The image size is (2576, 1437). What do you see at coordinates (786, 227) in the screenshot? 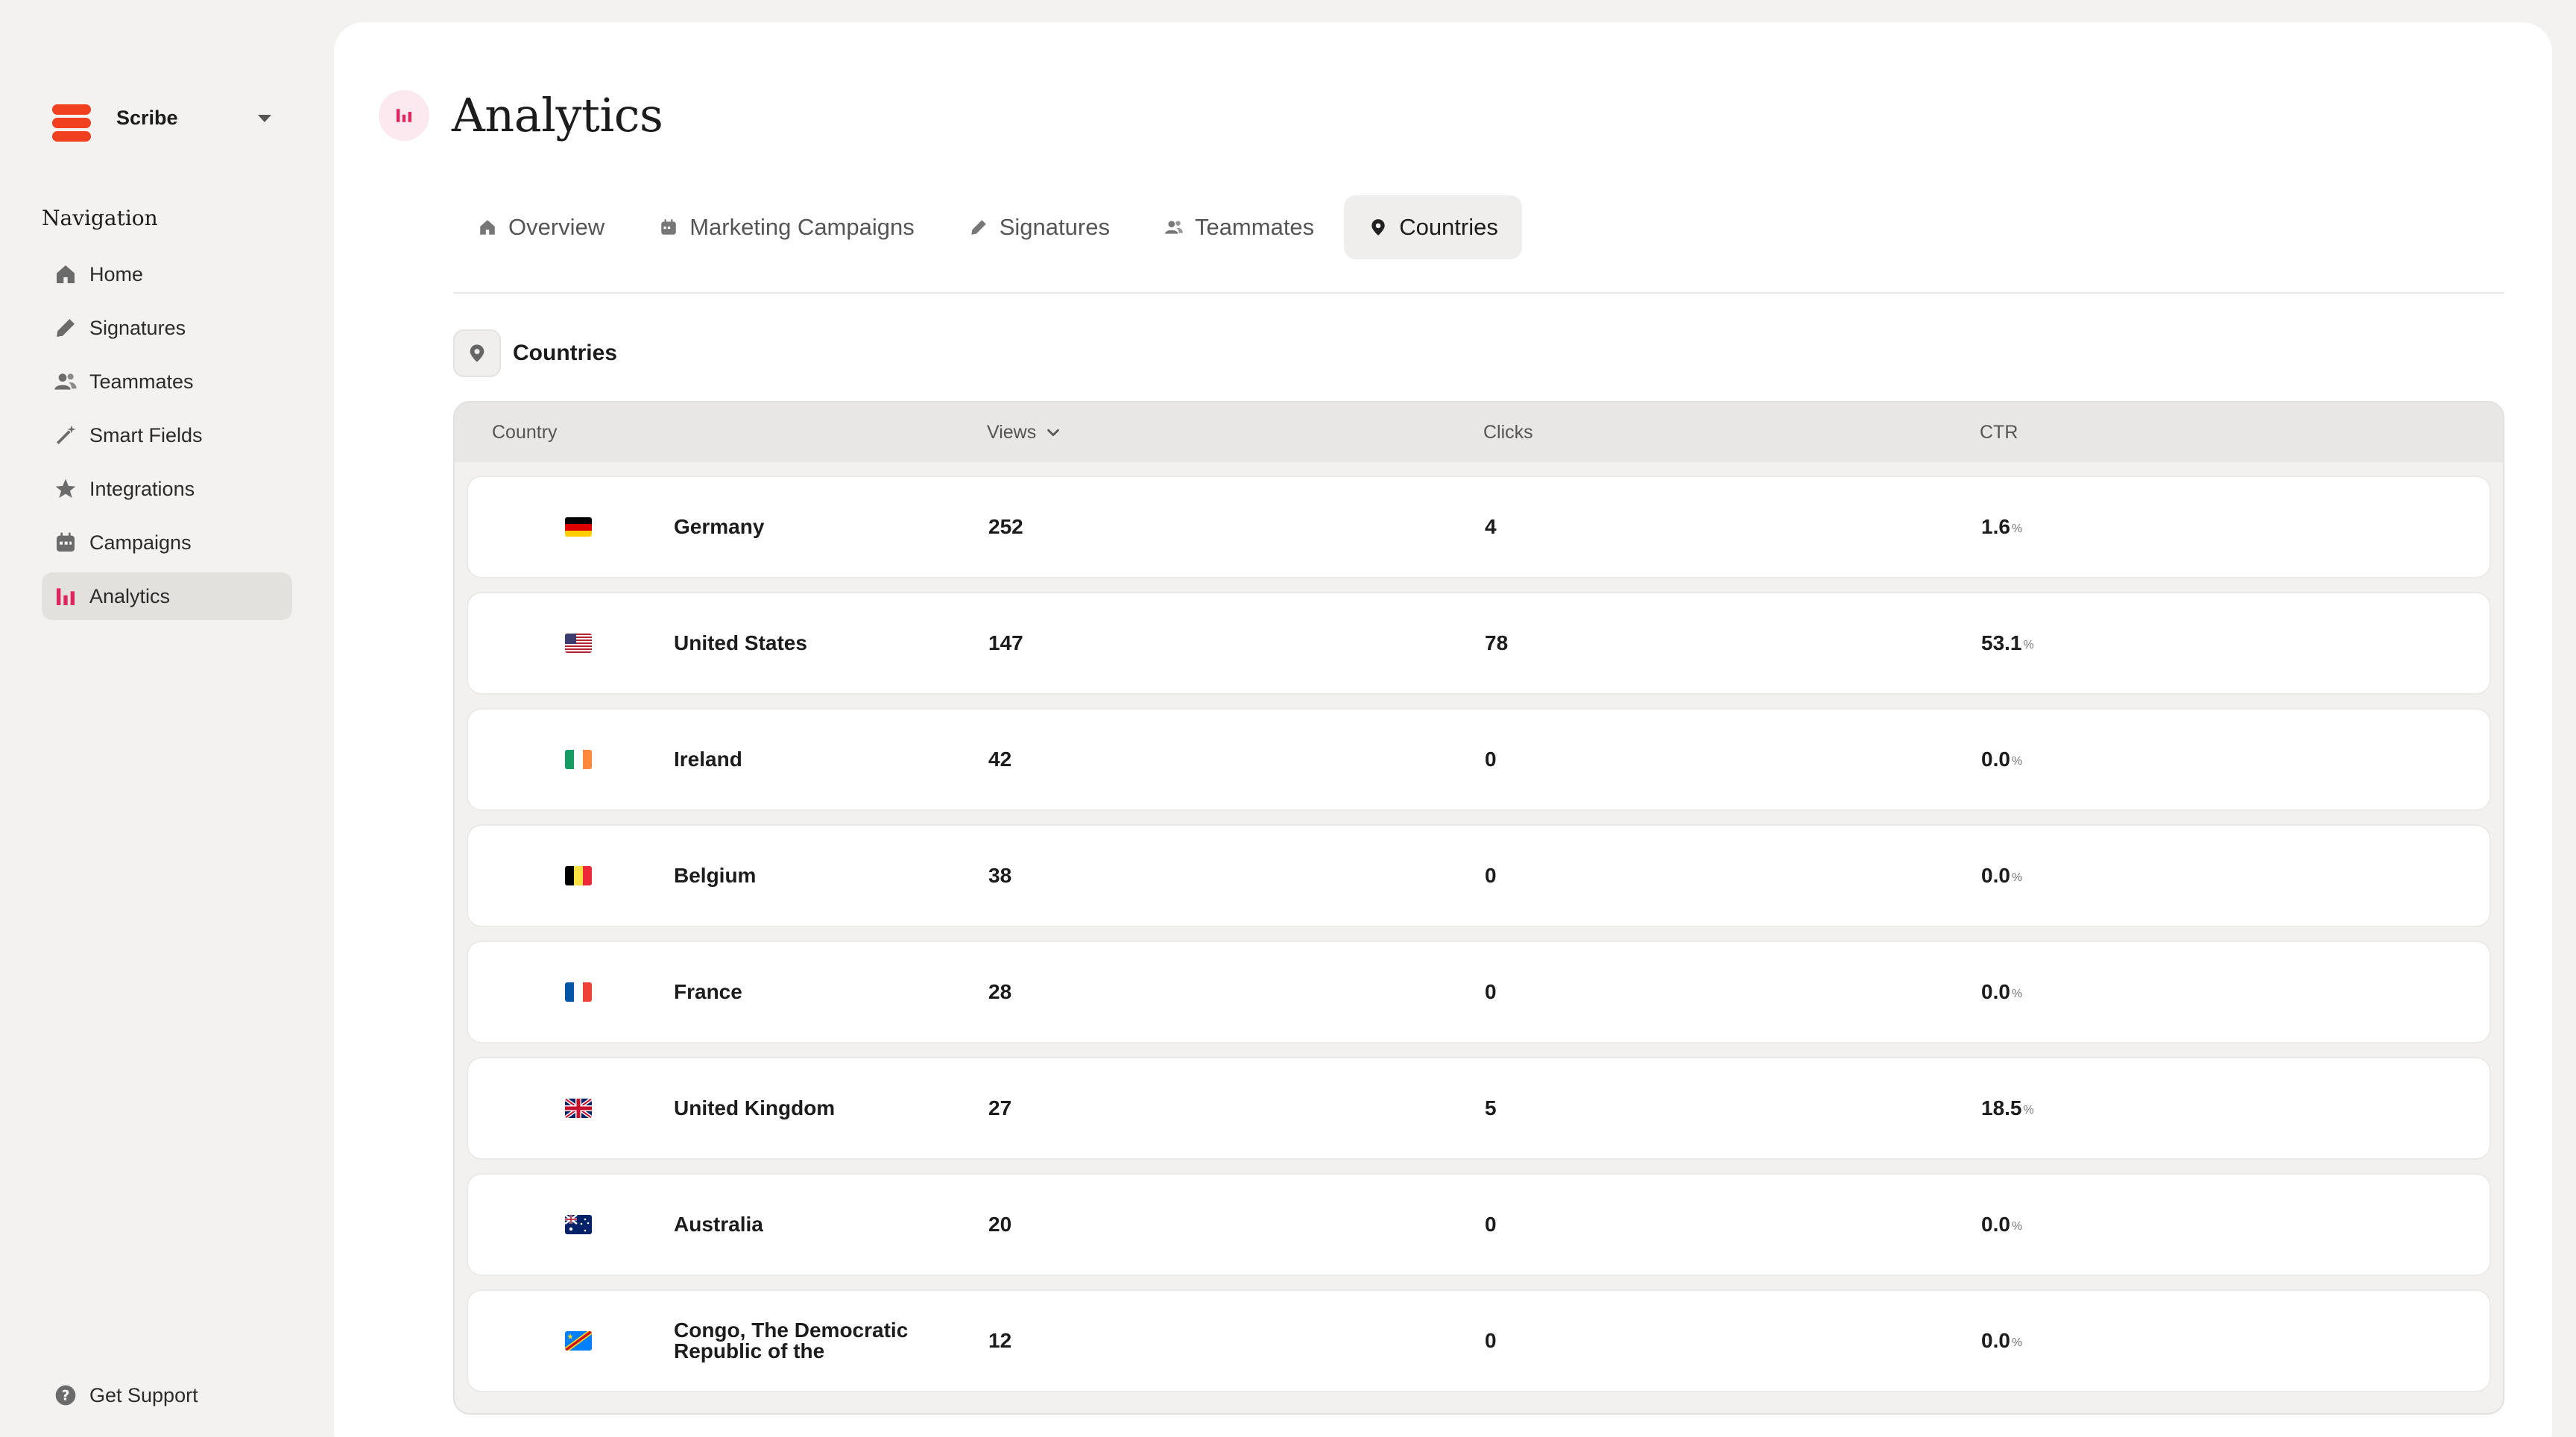
I see `tab-marketing-campaigns: Marketing Campaigns` at bounding box center [786, 227].